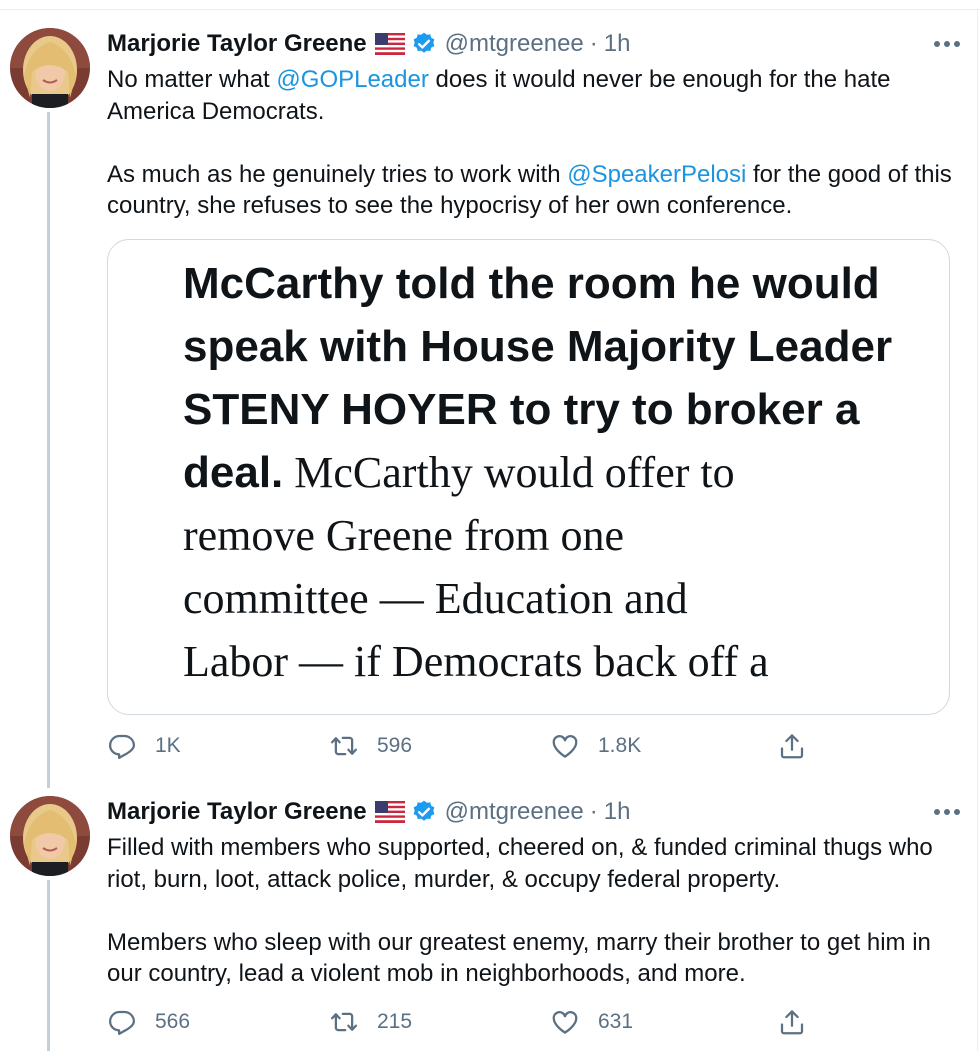 This screenshot has height=1051, width=980. I want to click on mention-link: @SpeakerPelosi, so click(656, 174).